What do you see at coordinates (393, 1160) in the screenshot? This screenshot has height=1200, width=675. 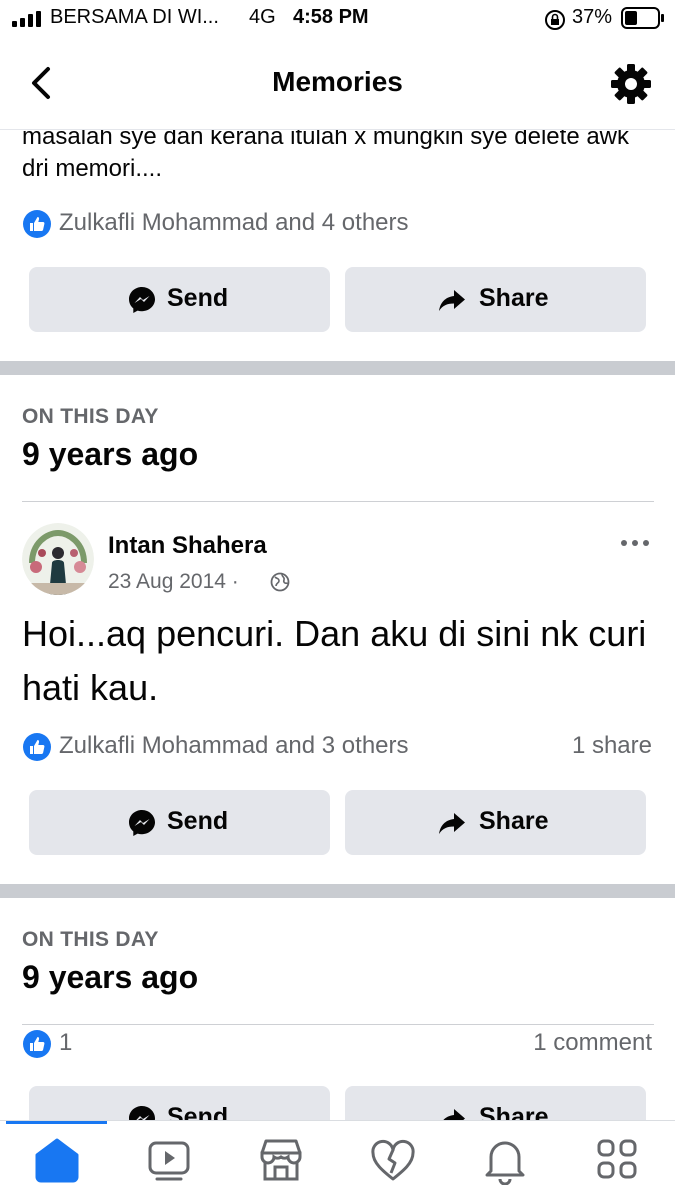 I see `dating-heart-icon` at bounding box center [393, 1160].